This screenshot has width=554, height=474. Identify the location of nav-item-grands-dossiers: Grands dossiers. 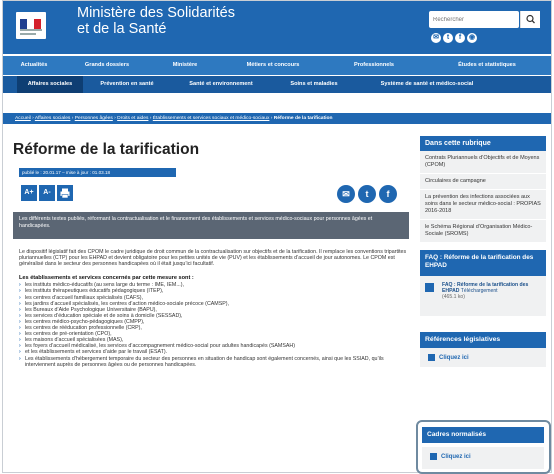
(107, 65).